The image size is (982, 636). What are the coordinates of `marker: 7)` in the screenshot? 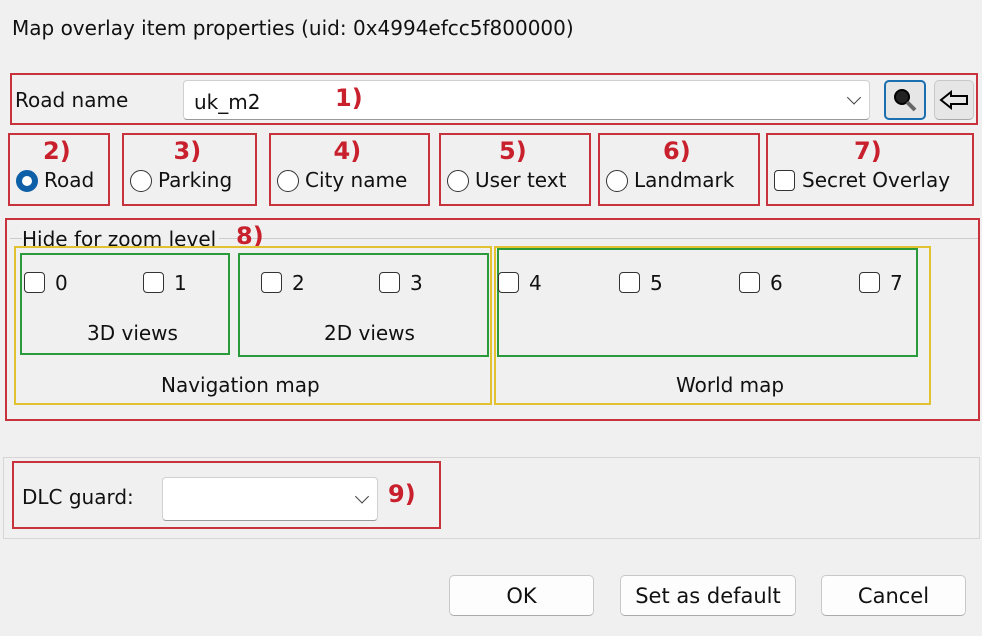 It's located at (868, 151).